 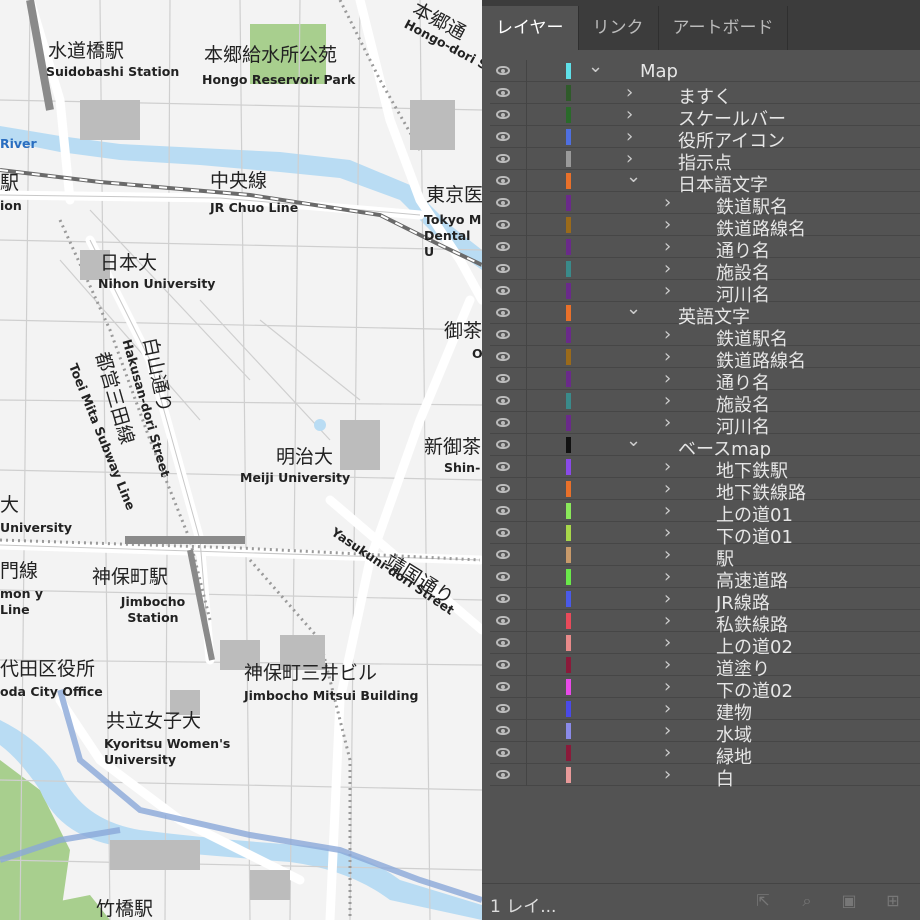 What do you see at coordinates (705, 667) in the screenshot?
I see `layer-row: › 道塗り` at bounding box center [705, 667].